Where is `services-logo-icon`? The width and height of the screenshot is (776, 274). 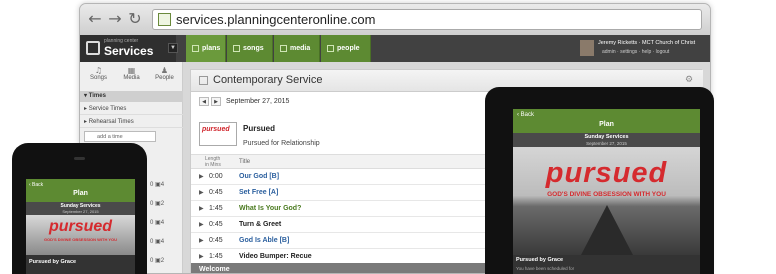
services-logo-icon is located at coordinates (93, 48).